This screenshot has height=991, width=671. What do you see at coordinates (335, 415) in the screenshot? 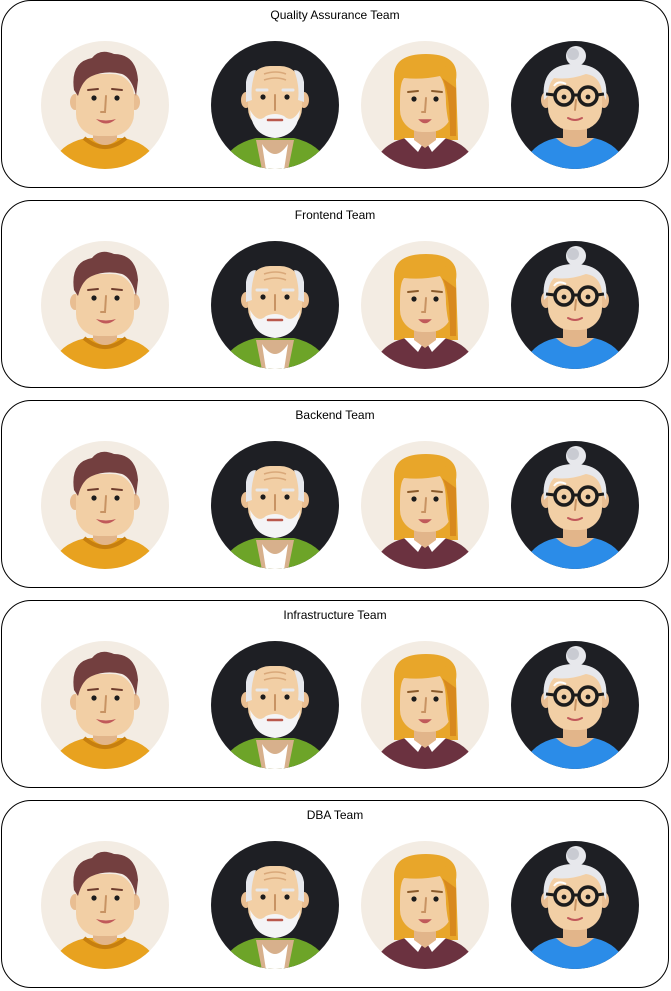
I see `team-title: Backend Team` at bounding box center [335, 415].